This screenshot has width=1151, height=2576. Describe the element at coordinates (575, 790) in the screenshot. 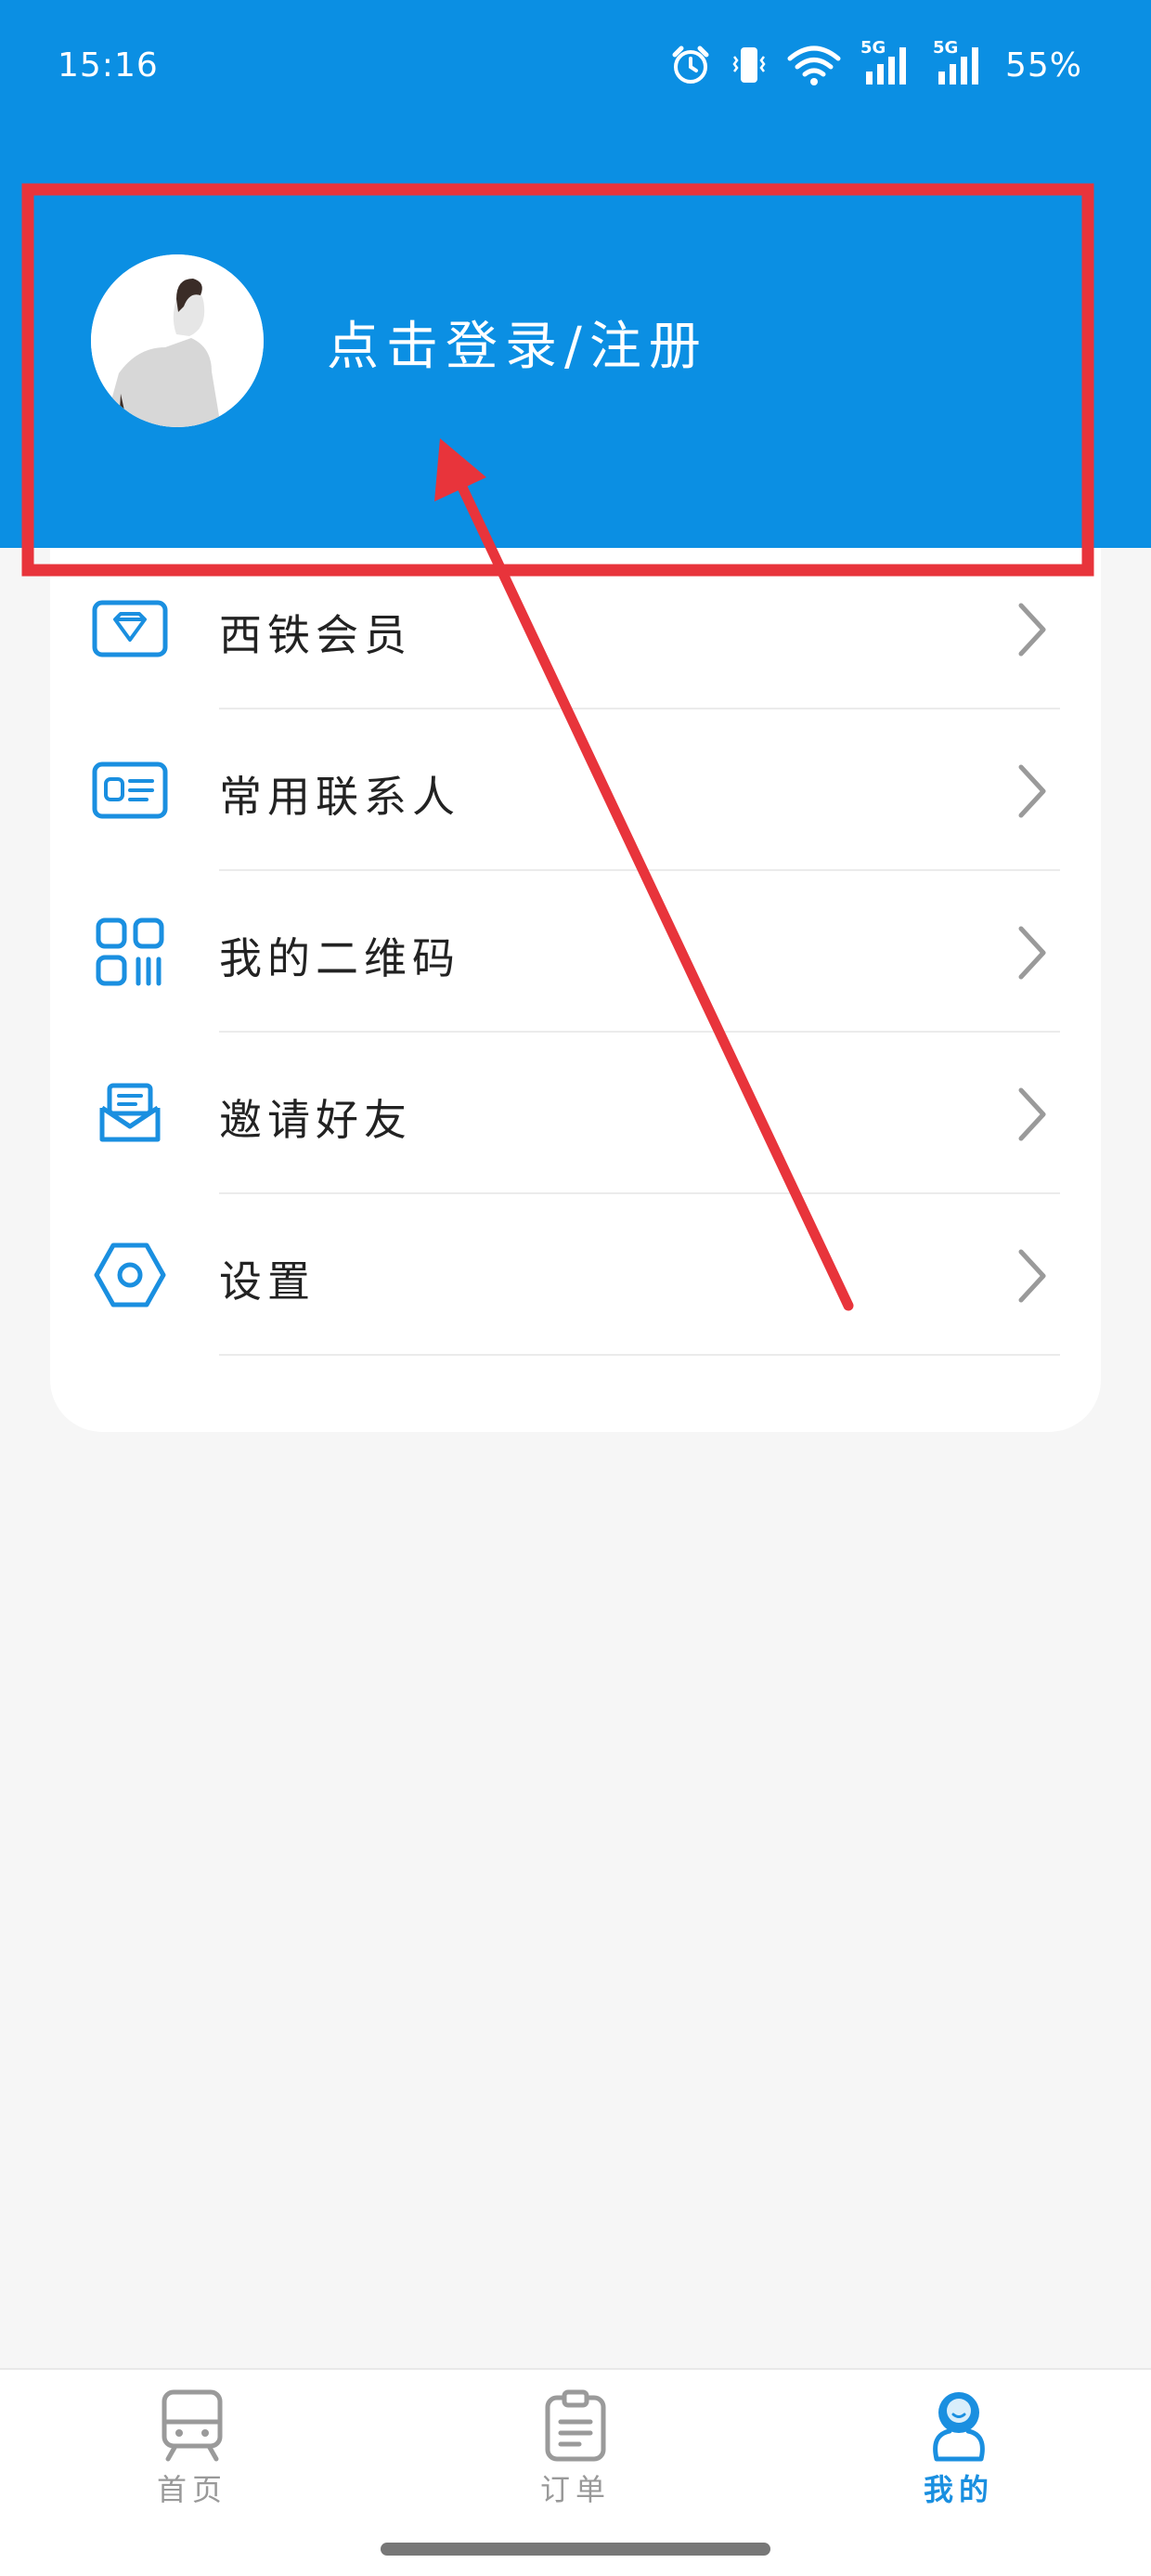

I see `menu-item-contacts: 常用联系人` at that location.